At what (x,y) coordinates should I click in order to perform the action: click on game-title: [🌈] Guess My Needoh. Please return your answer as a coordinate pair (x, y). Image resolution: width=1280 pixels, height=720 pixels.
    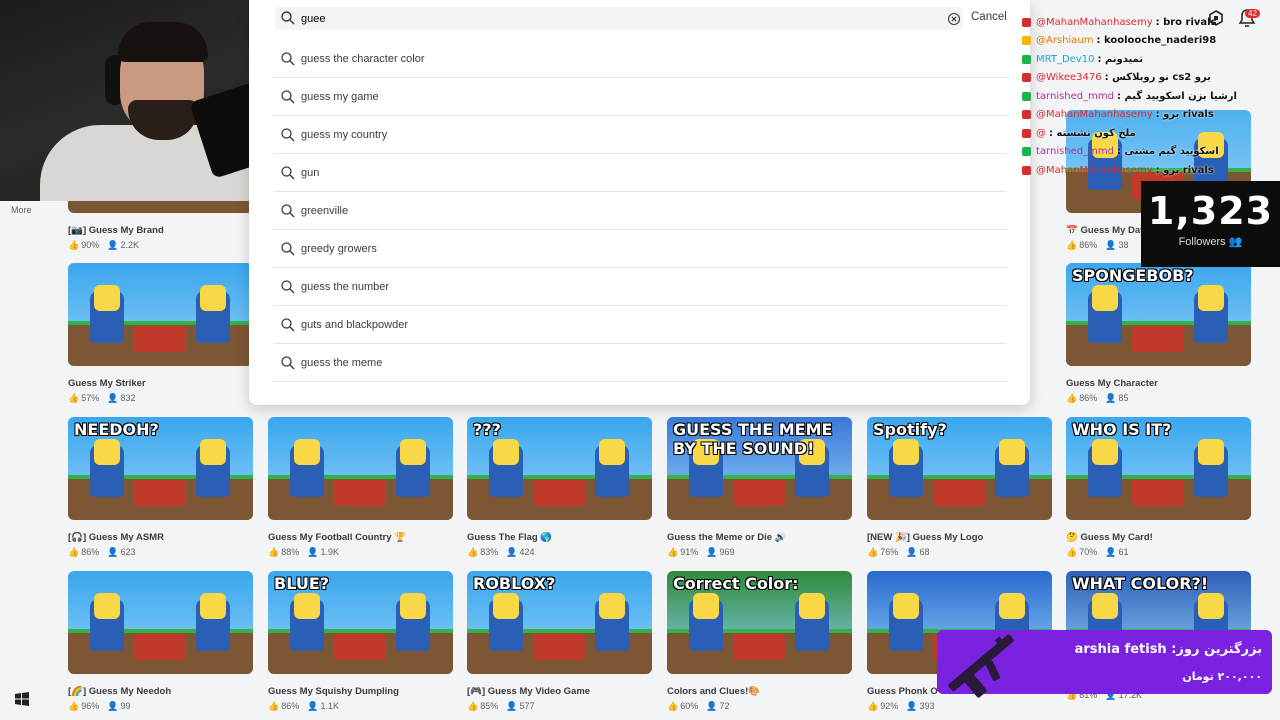
    Looking at the image, I should click on (160, 691).